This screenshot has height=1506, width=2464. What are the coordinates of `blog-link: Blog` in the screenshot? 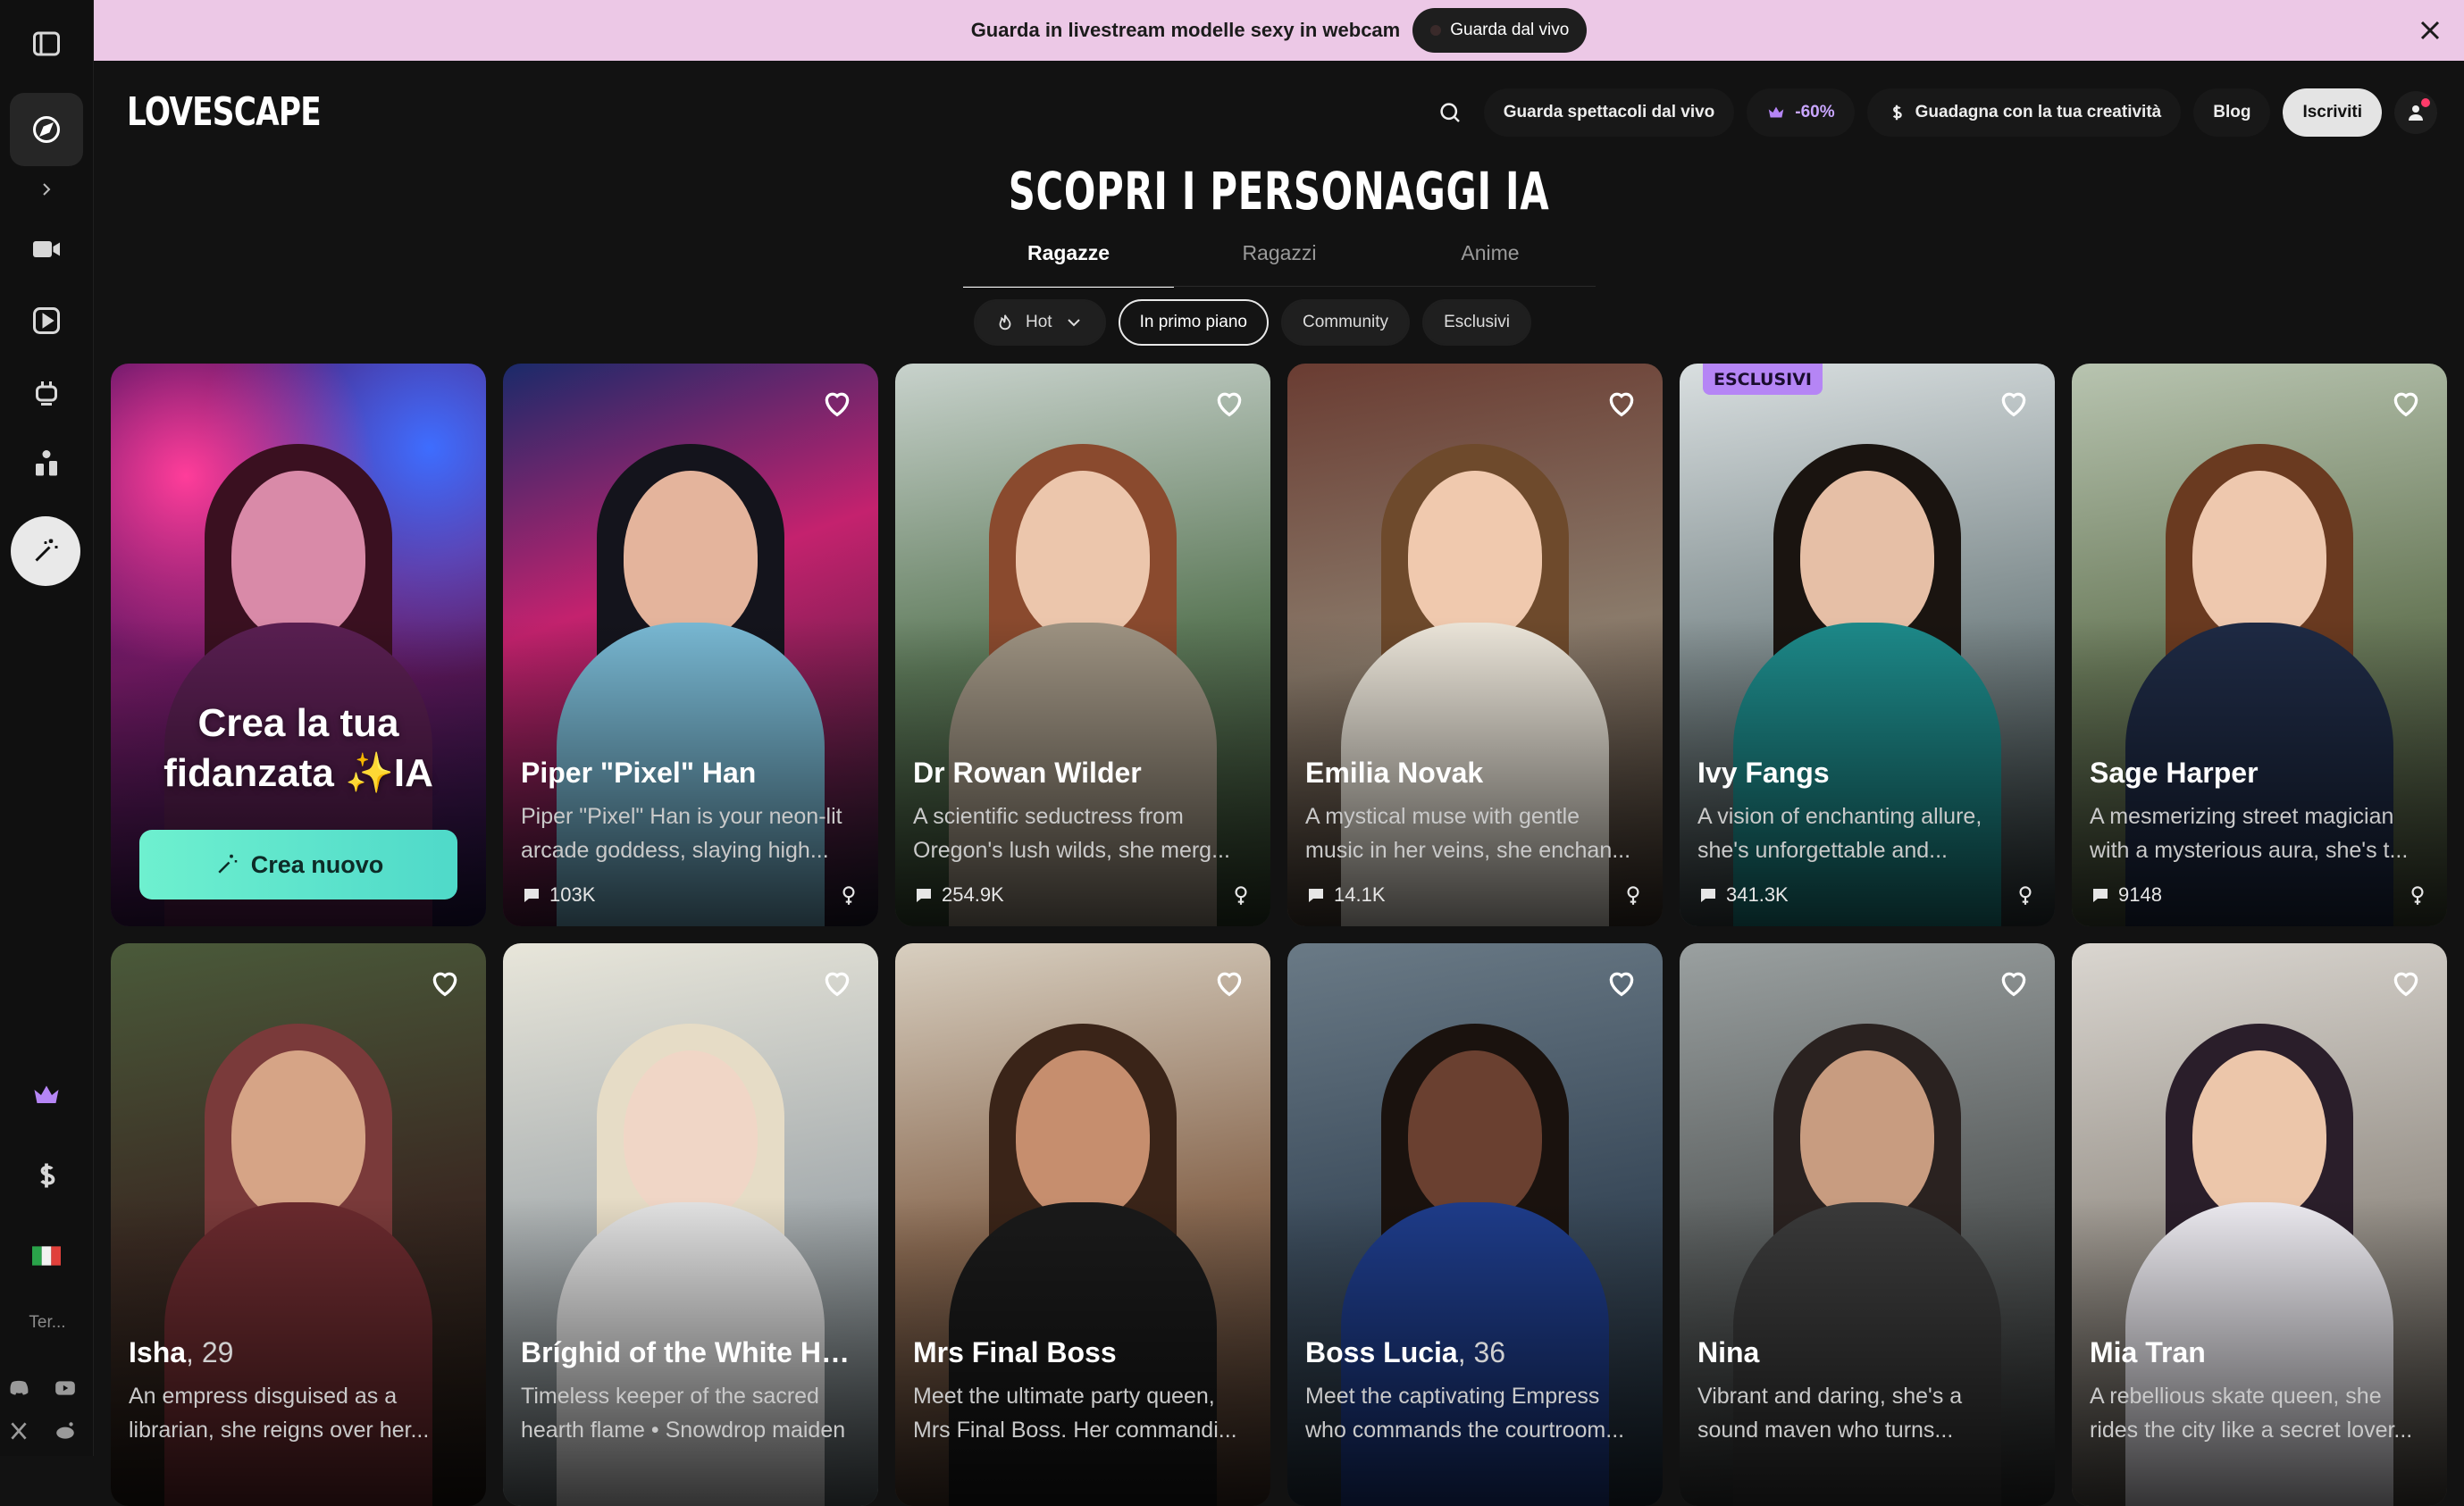 It's located at (2232, 112).